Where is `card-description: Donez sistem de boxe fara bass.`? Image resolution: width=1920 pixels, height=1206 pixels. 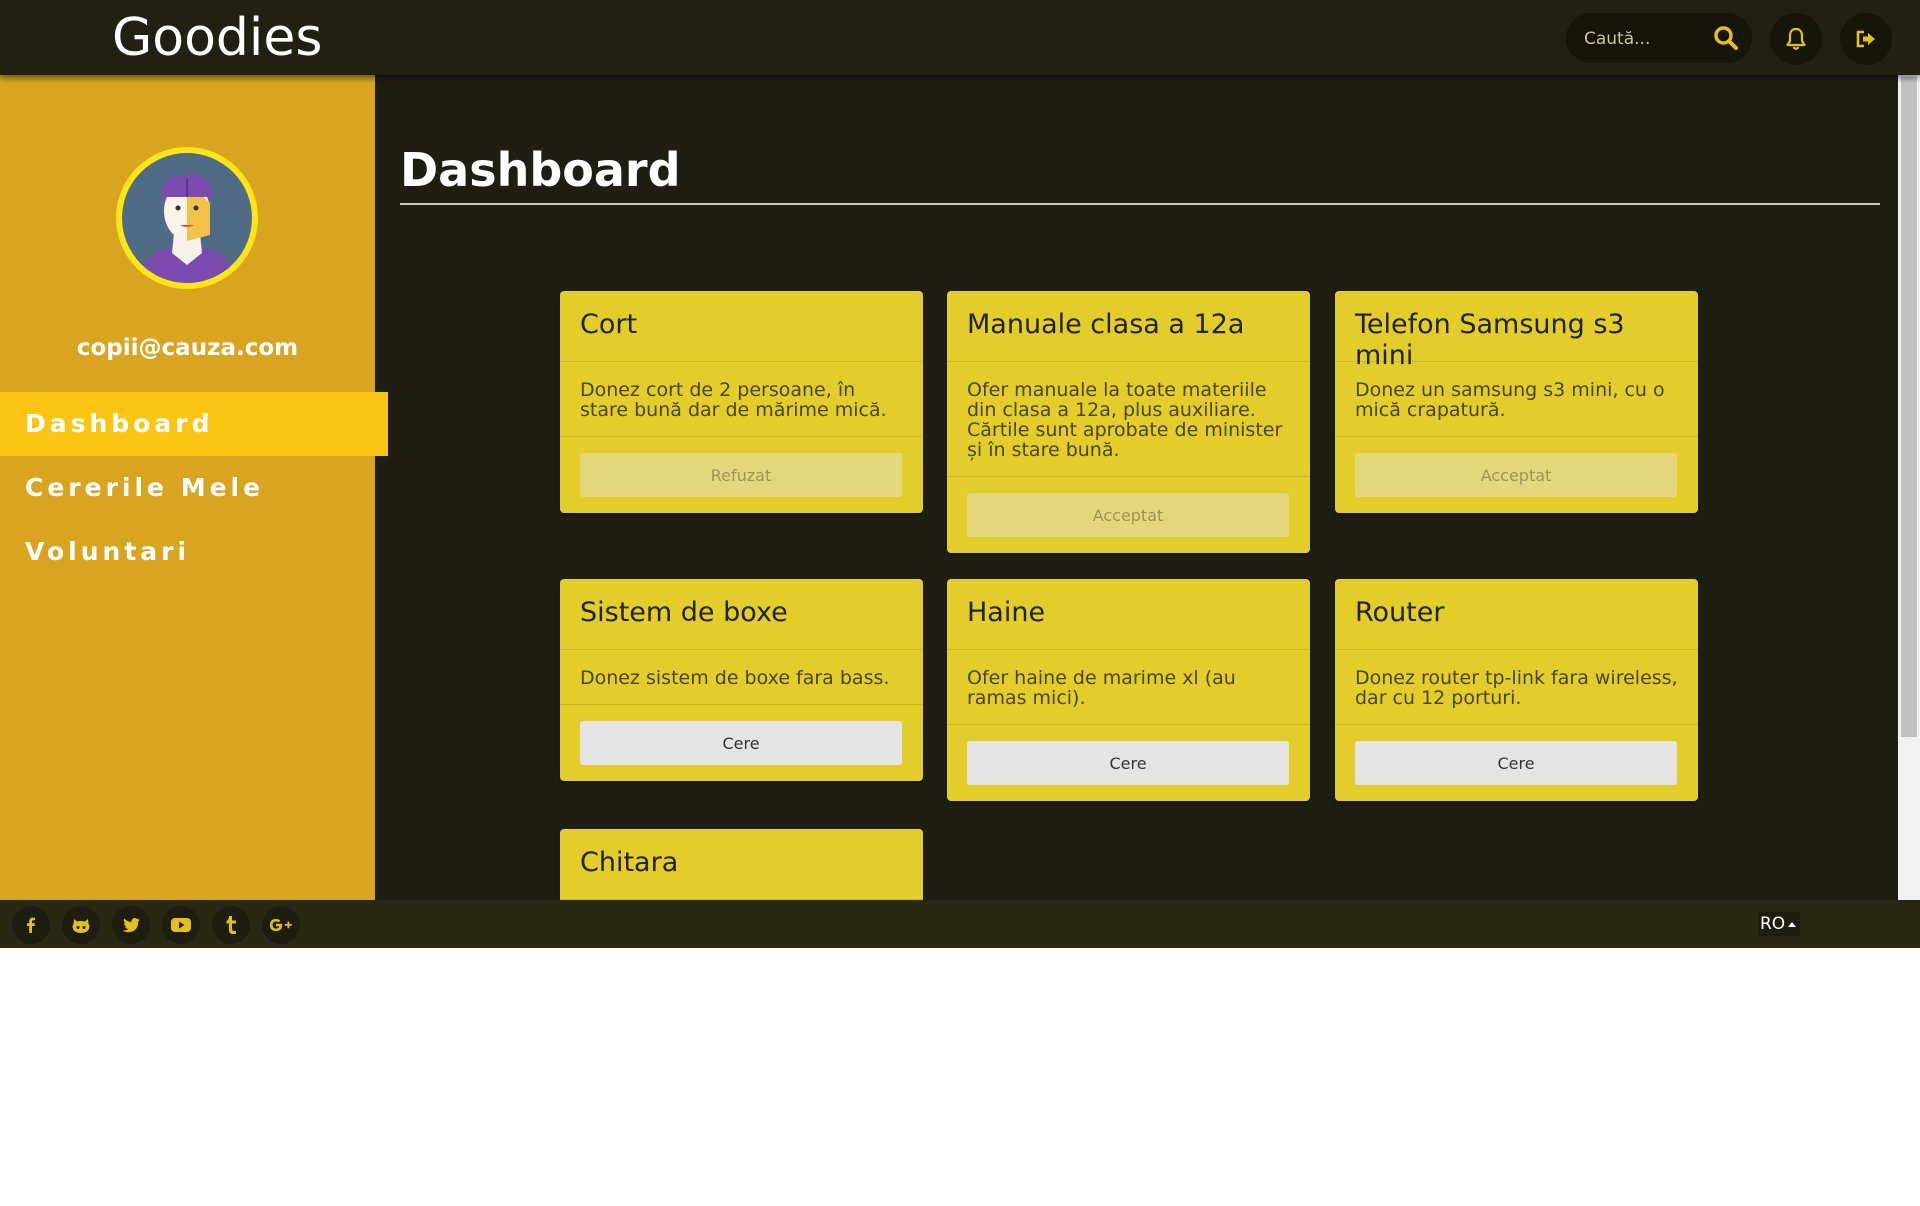
card-description: Donez sistem de boxe fara bass. is located at coordinates (741, 677).